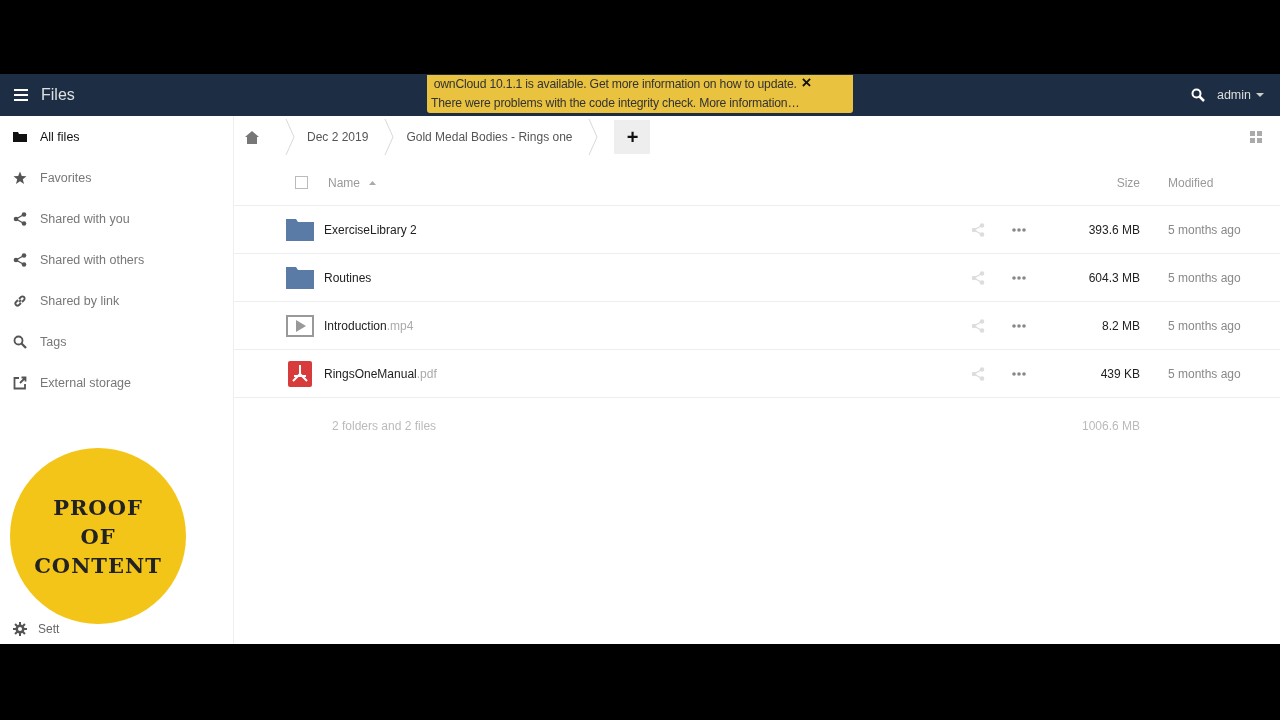 This screenshot has height=720, width=1280. Describe the element at coordinates (300, 325) in the screenshot. I see `play-icon` at that location.